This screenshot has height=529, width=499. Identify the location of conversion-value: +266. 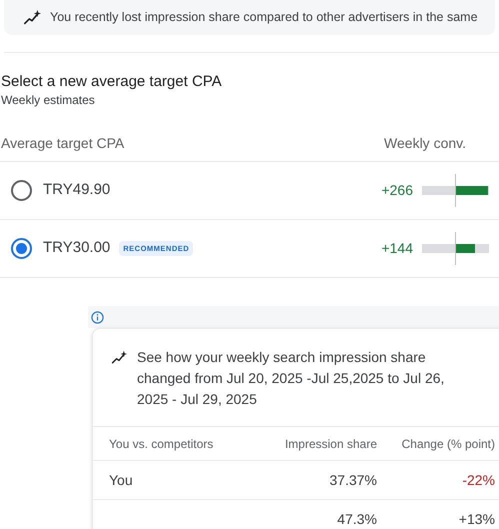
(397, 190).